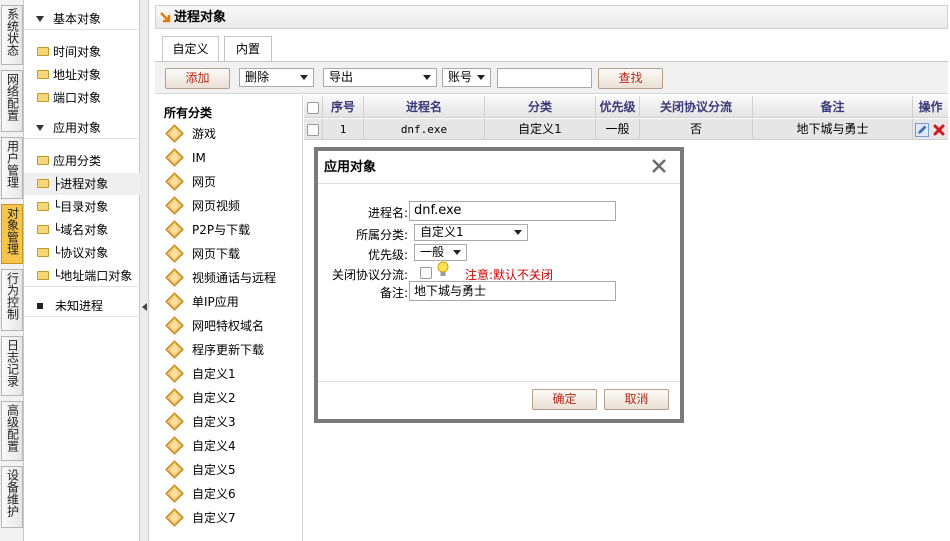 This screenshot has height=541, width=950. What do you see at coordinates (380, 77) in the screenshot?
I see `export-select: 导出` at bounding box center [380, 77].